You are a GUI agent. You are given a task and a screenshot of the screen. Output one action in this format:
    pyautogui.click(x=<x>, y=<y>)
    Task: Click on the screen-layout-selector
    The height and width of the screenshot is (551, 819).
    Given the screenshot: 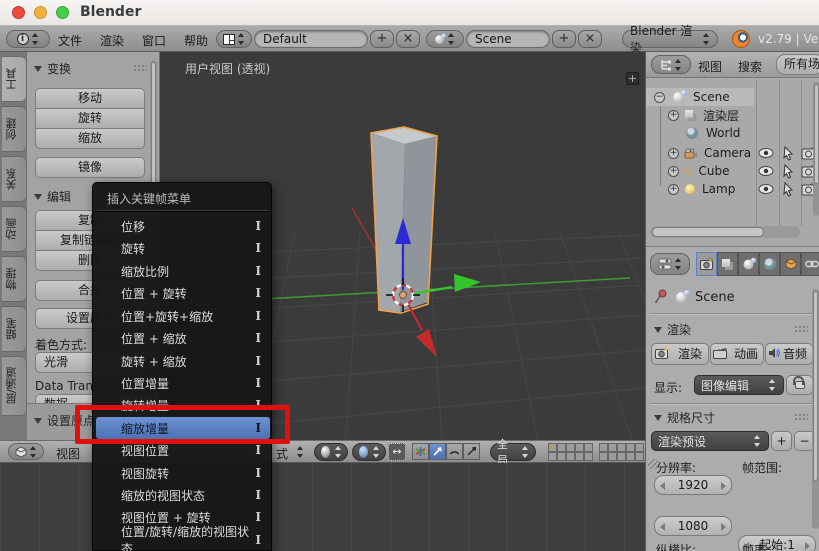 What is the action you would take?
    pyautogui.click(x=234, y=39)
    